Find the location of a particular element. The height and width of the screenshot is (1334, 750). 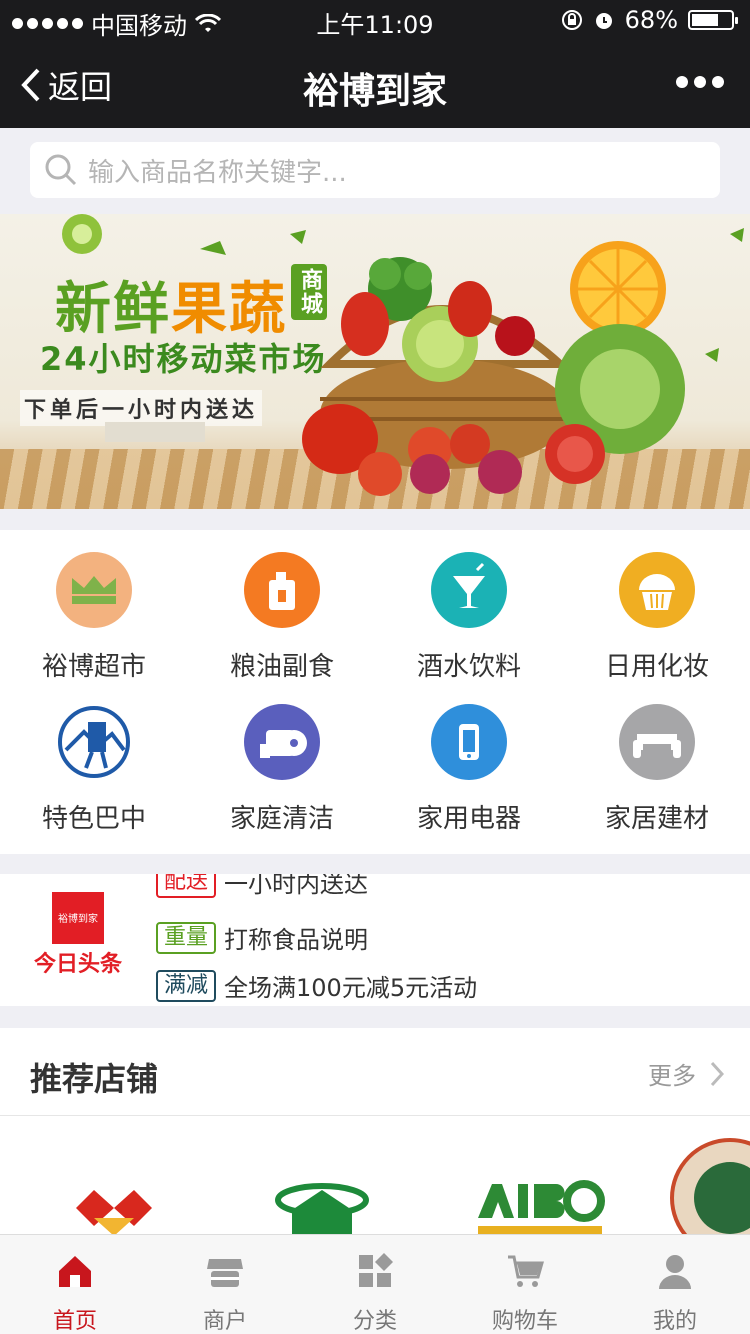

category-item: 家庭清洁 is located at coordinates (282, 769).